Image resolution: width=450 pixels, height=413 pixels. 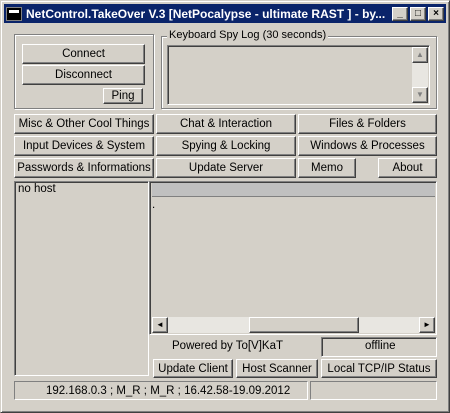 What do you see at coordinates (228, 346) in the screenshot?
I see `powered-label: Powered by To[V]KaT` at bounding box center [228, 346].